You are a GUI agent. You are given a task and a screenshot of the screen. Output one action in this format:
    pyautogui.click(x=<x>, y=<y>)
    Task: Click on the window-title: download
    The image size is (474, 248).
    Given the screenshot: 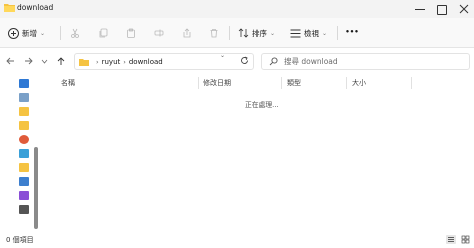 What is the action you would take?
    pyautogui.click(x=35, y=7)
    